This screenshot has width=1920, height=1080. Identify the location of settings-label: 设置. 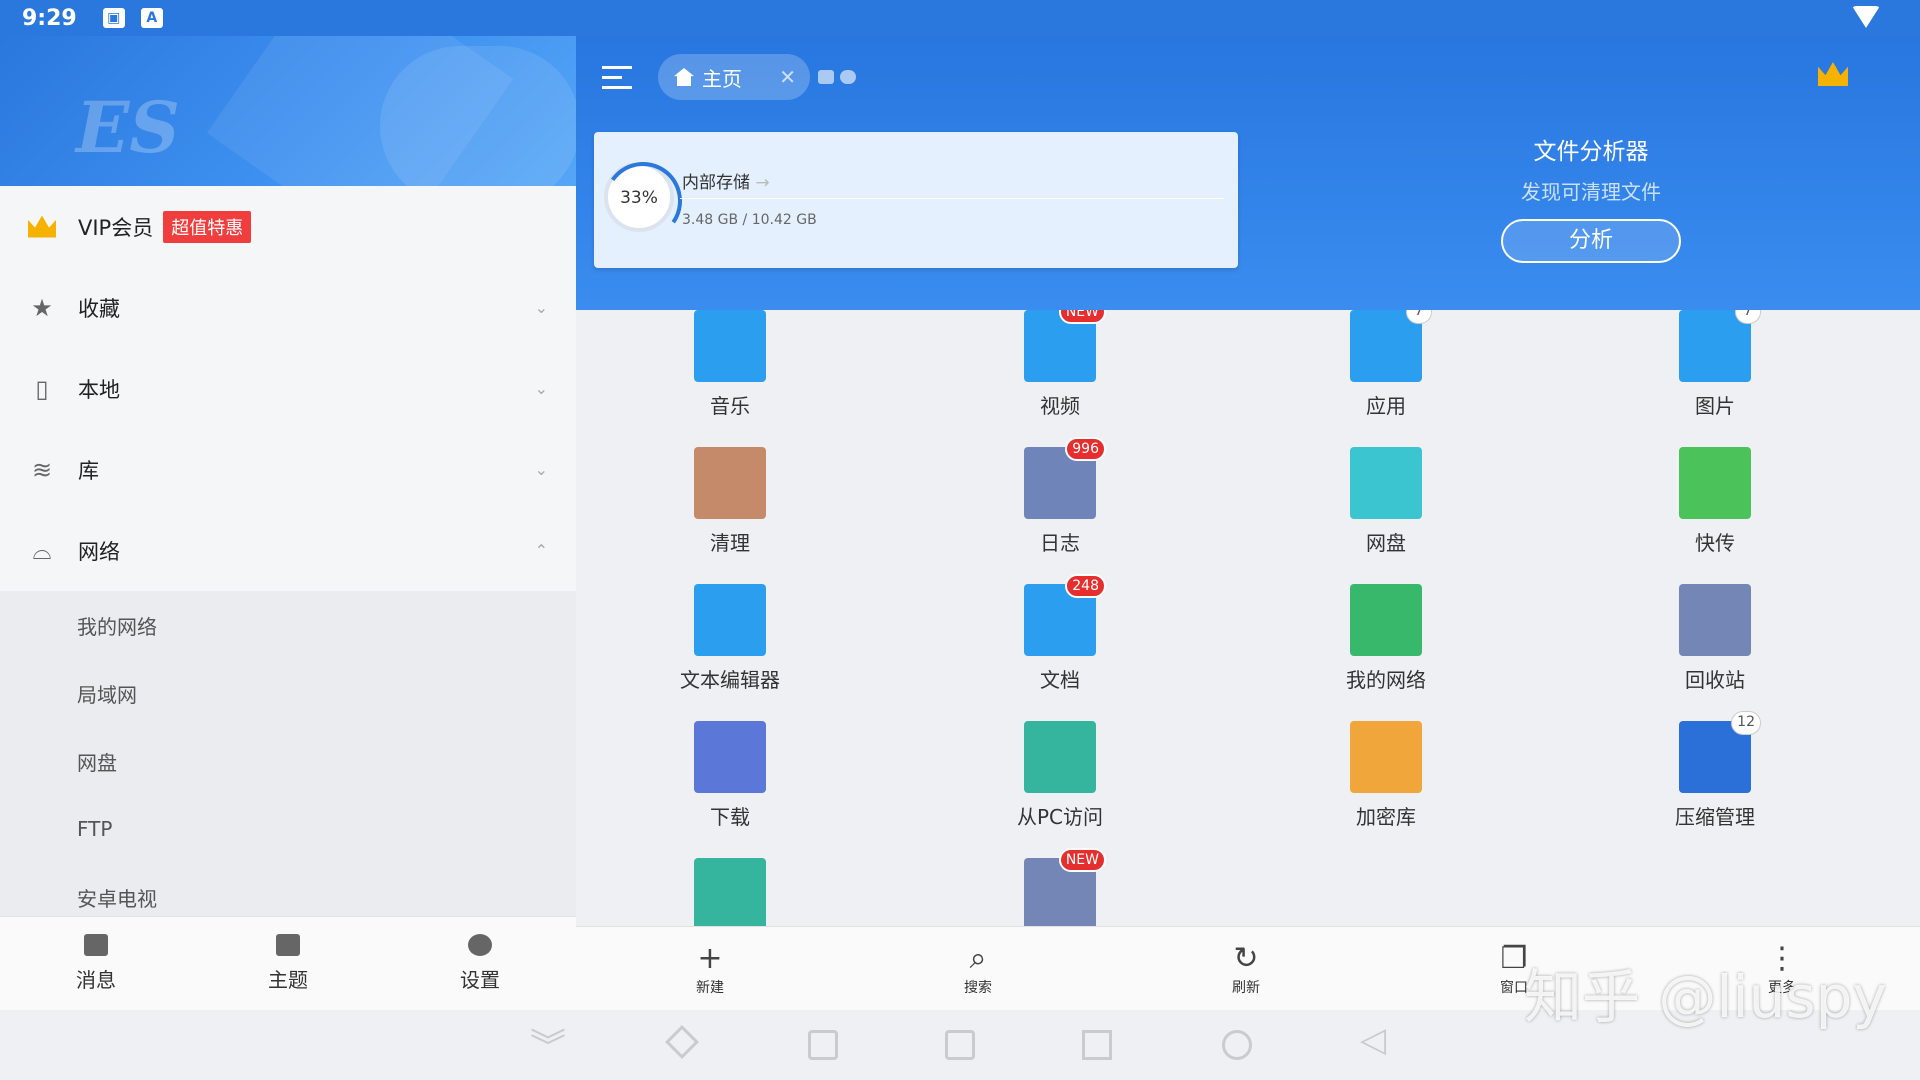
(480, 980).